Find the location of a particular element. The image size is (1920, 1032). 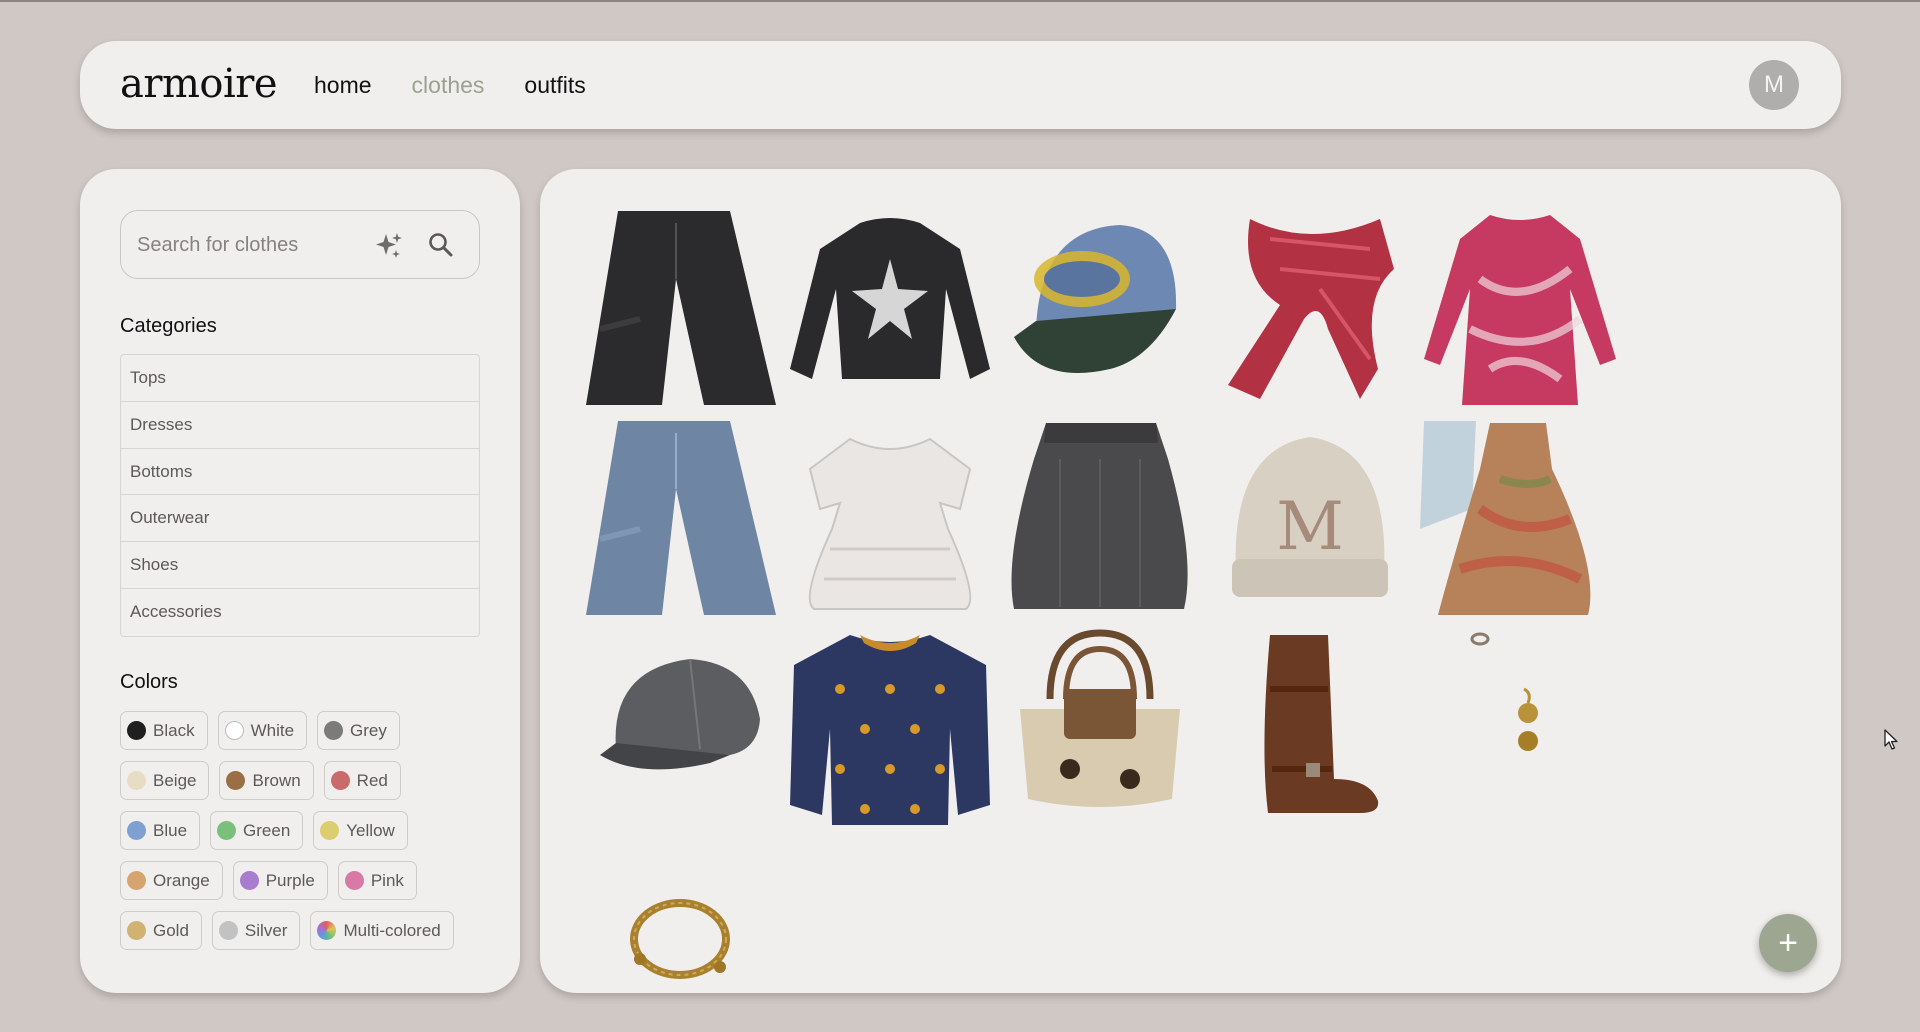

bag-image is located at coordinates (1100, 718).